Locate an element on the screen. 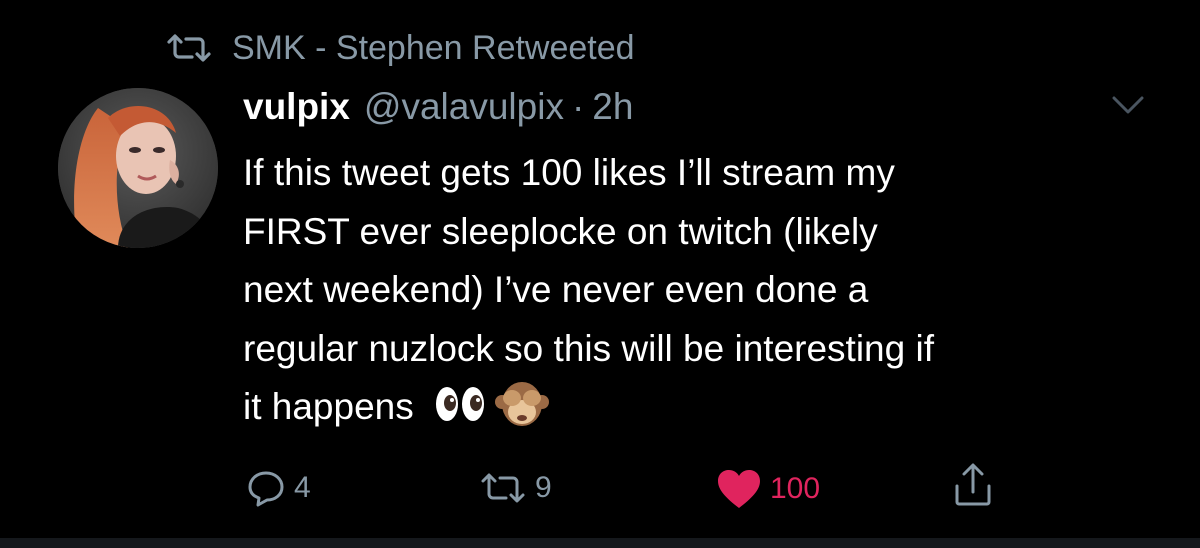 This screenshot has width=1200, height=548. retweet-context-text: SMK - Stephen Retweeted is located at coordinates (433, 47).